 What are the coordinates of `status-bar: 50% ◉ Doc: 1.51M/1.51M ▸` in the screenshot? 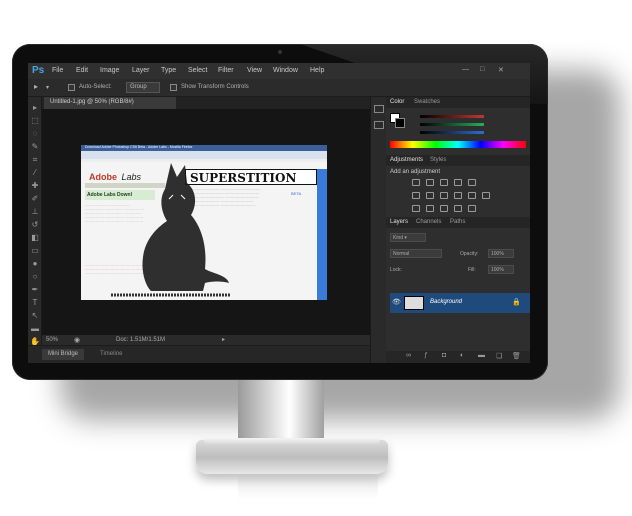 It's located at (209, 340).